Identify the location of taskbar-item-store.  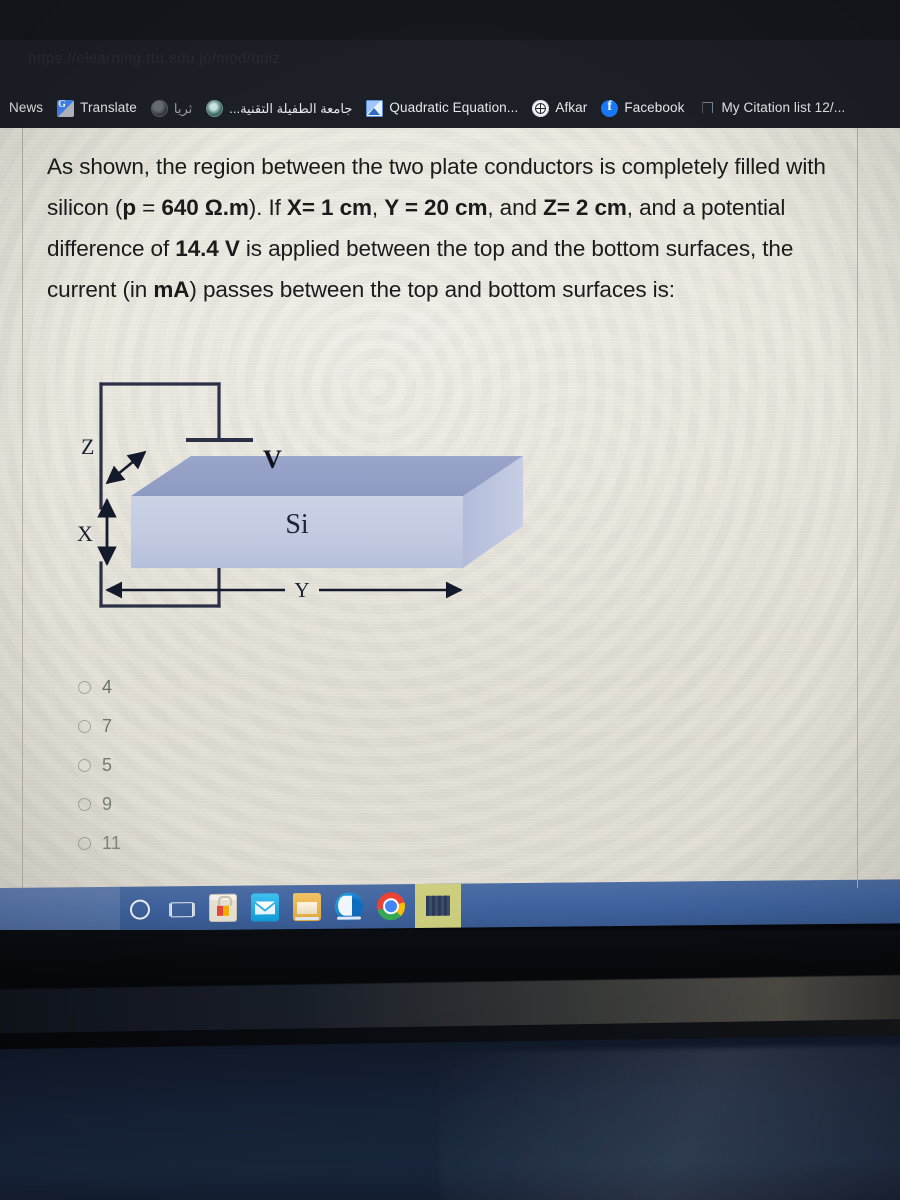
(223, 907).